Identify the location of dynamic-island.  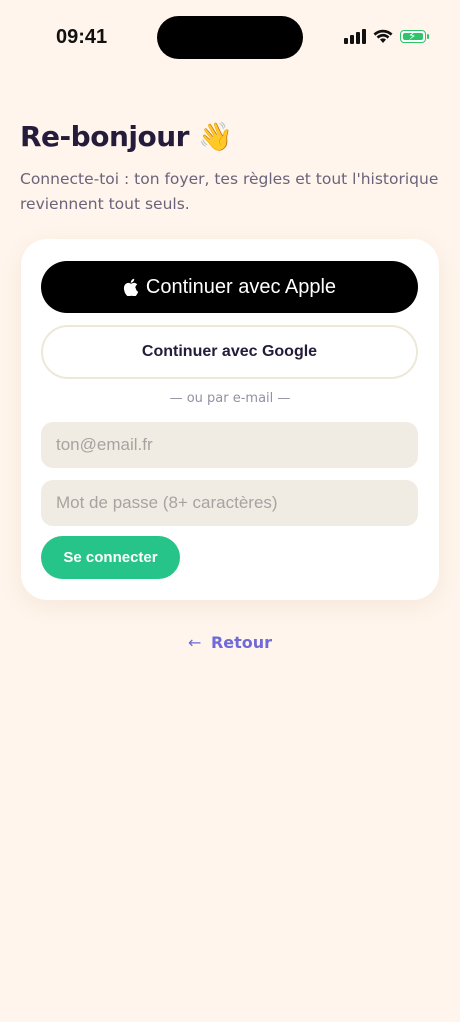
(230, 37).